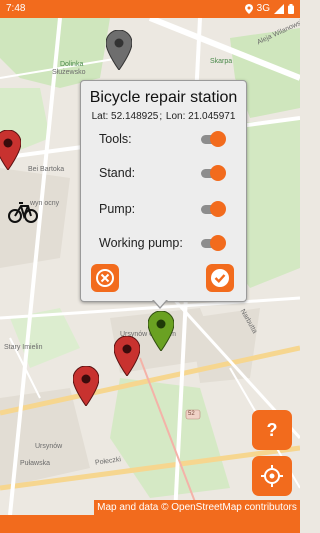  What do you see at coordinates (175, 116) in the screenshot?
I see `lon-label: Lon:` at bounding box center [175, 116].